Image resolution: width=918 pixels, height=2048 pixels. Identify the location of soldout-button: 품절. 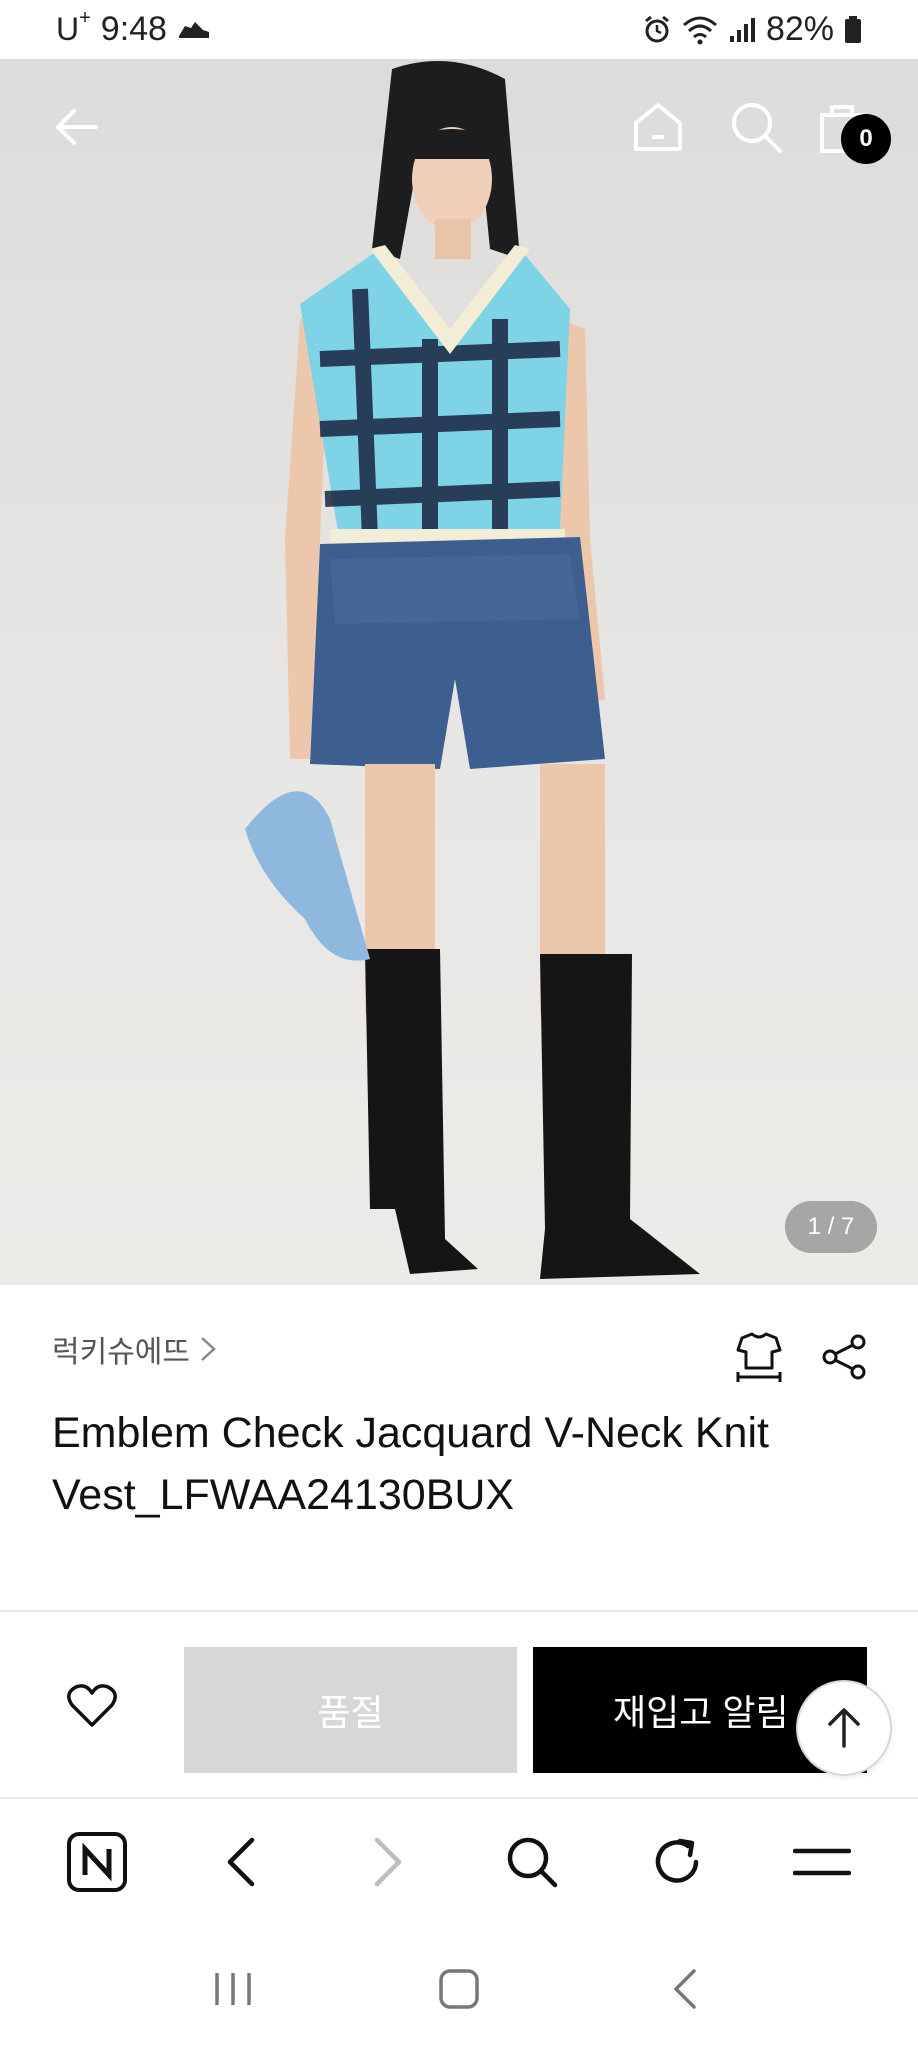
(350, 1710).